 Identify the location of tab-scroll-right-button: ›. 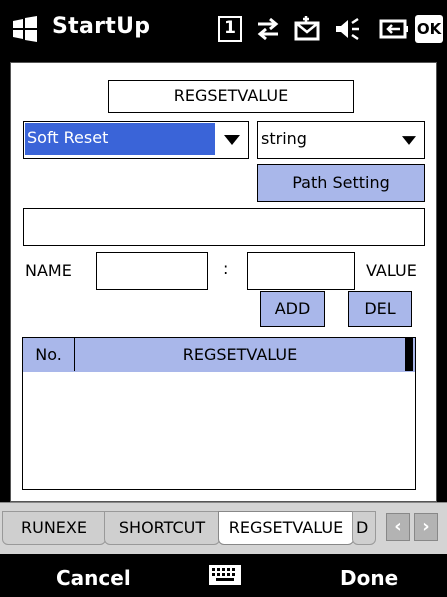
(426, 527).